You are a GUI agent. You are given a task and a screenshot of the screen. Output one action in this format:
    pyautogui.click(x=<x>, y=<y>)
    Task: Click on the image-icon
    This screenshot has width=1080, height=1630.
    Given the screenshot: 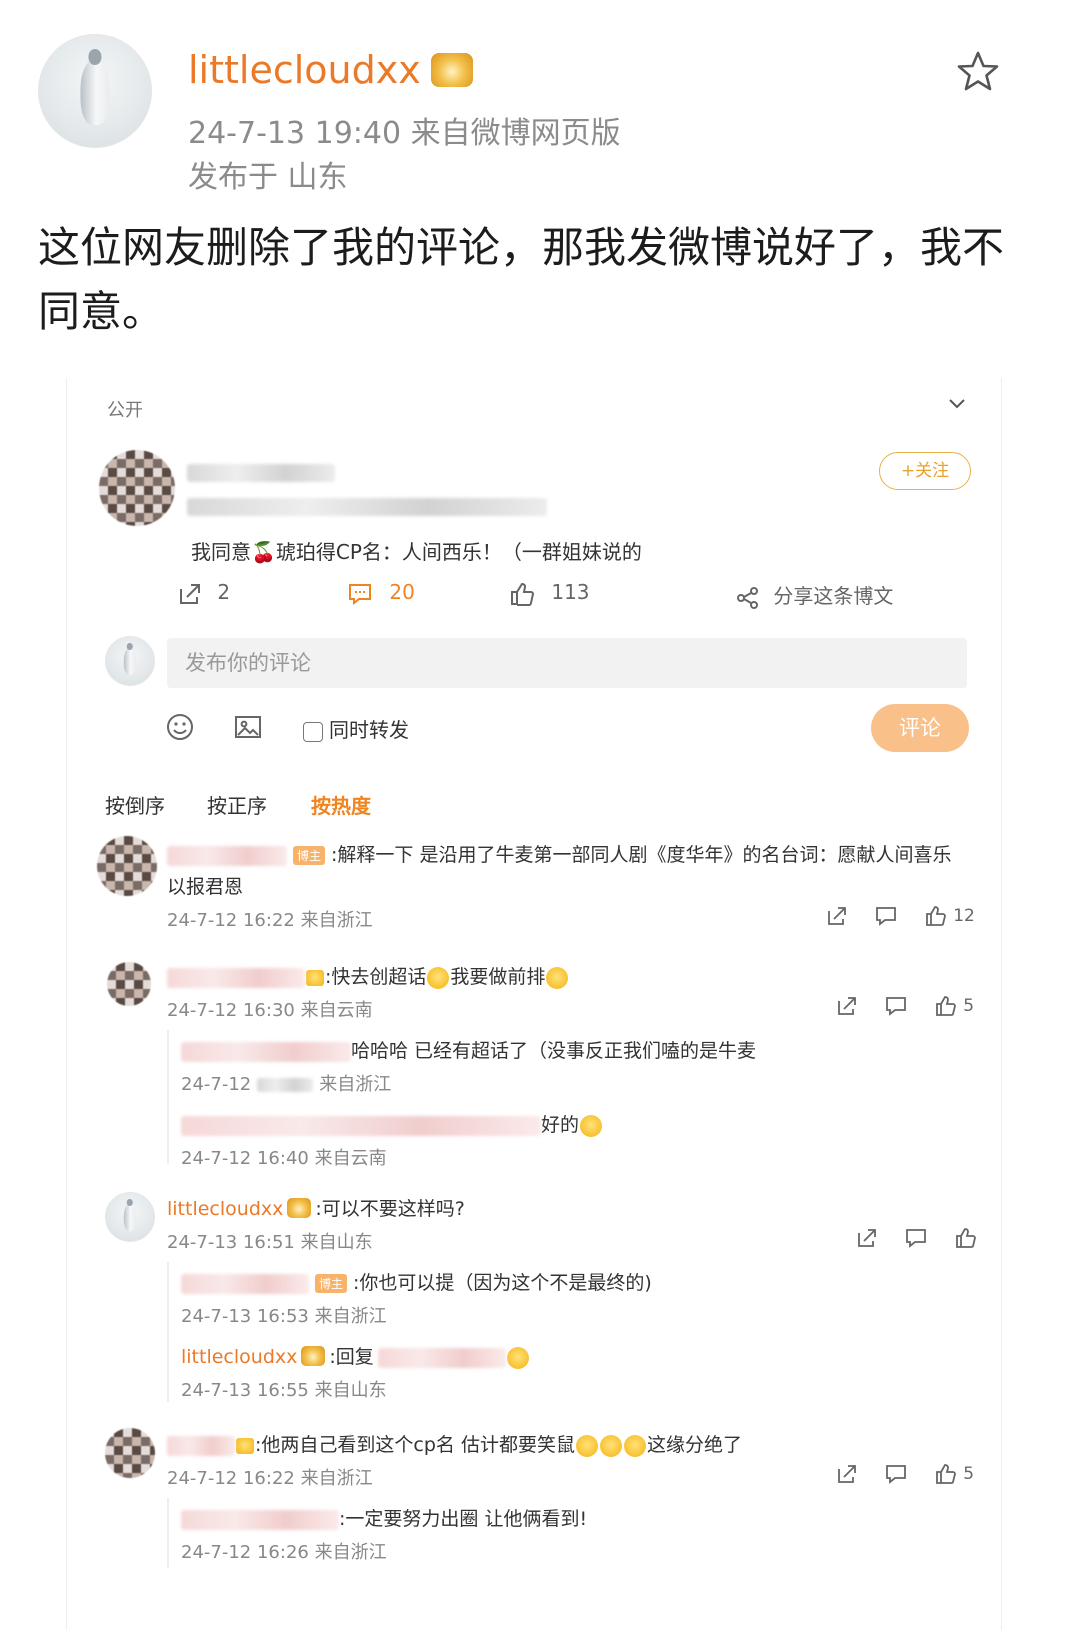 What is the action you would take?
    pyautogui.click(x=248, y=727)
    